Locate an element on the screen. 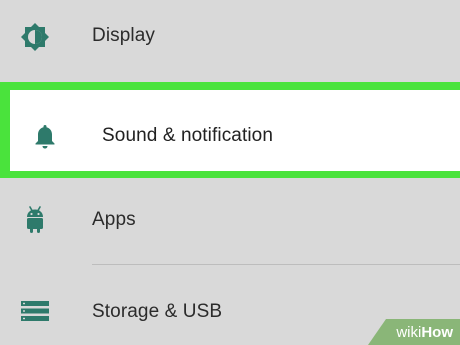  settings-item-label: Display is located at coordinates (123, 35).